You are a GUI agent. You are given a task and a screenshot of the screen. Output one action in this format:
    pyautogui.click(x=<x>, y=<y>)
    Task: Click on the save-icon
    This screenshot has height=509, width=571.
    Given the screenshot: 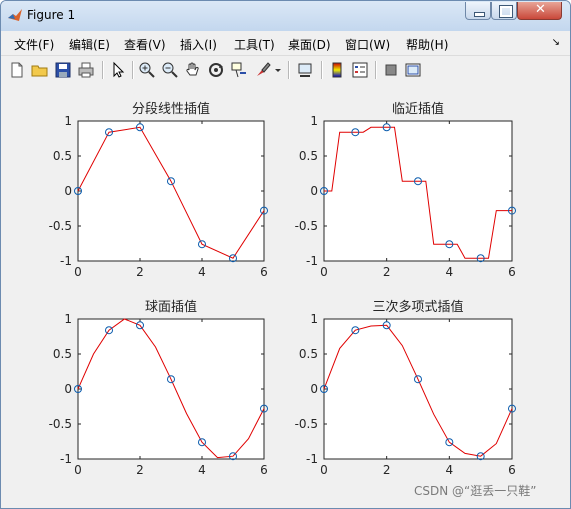 What is the action you would take?
    pyautogui.click(x=63, y=70)
    